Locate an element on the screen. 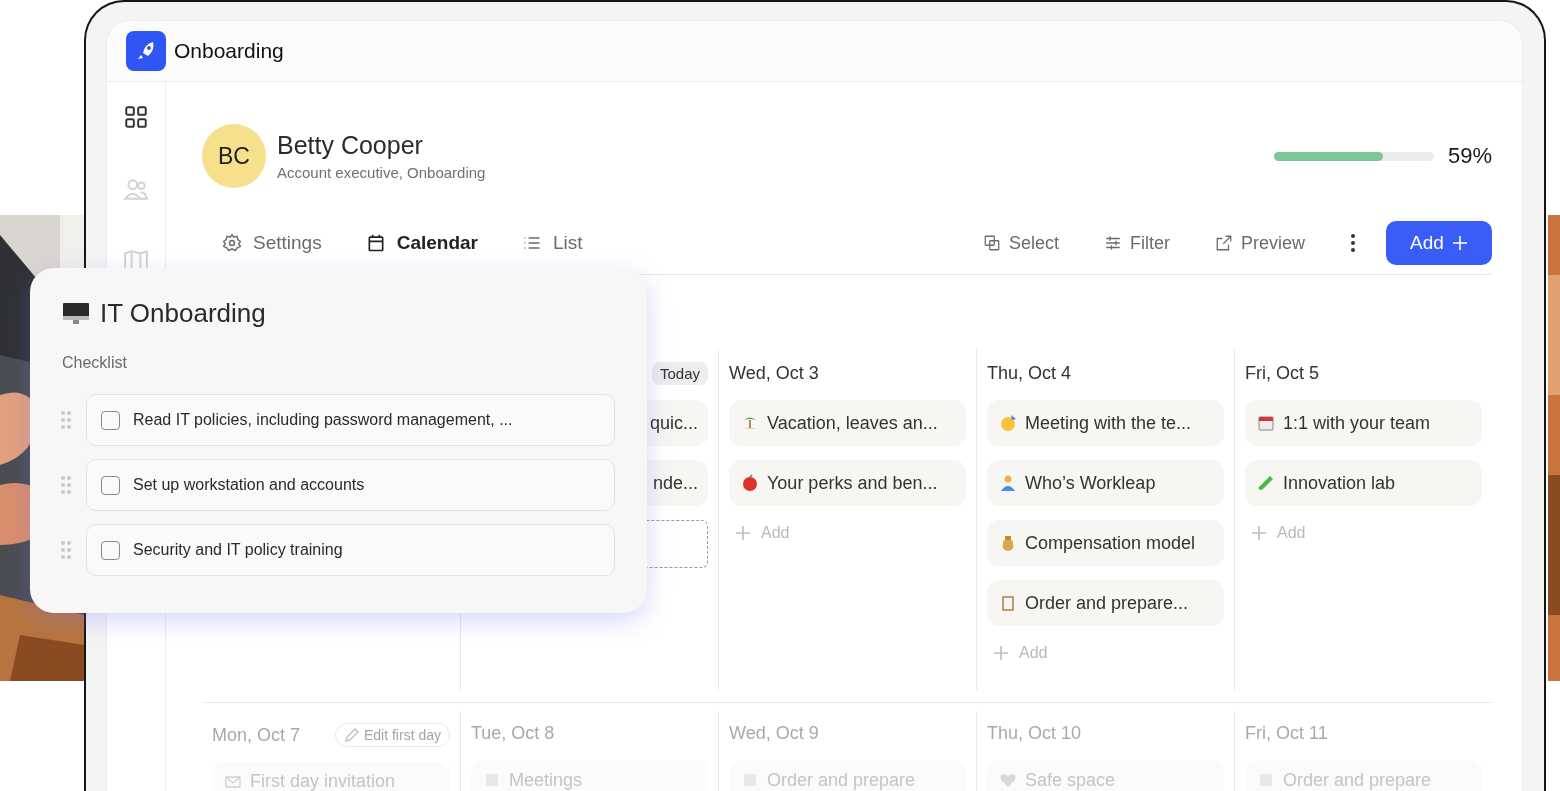 The width and height of the screenshot is (1560, 791). progress-reading: 59% is located at coordinates (1469, 156).